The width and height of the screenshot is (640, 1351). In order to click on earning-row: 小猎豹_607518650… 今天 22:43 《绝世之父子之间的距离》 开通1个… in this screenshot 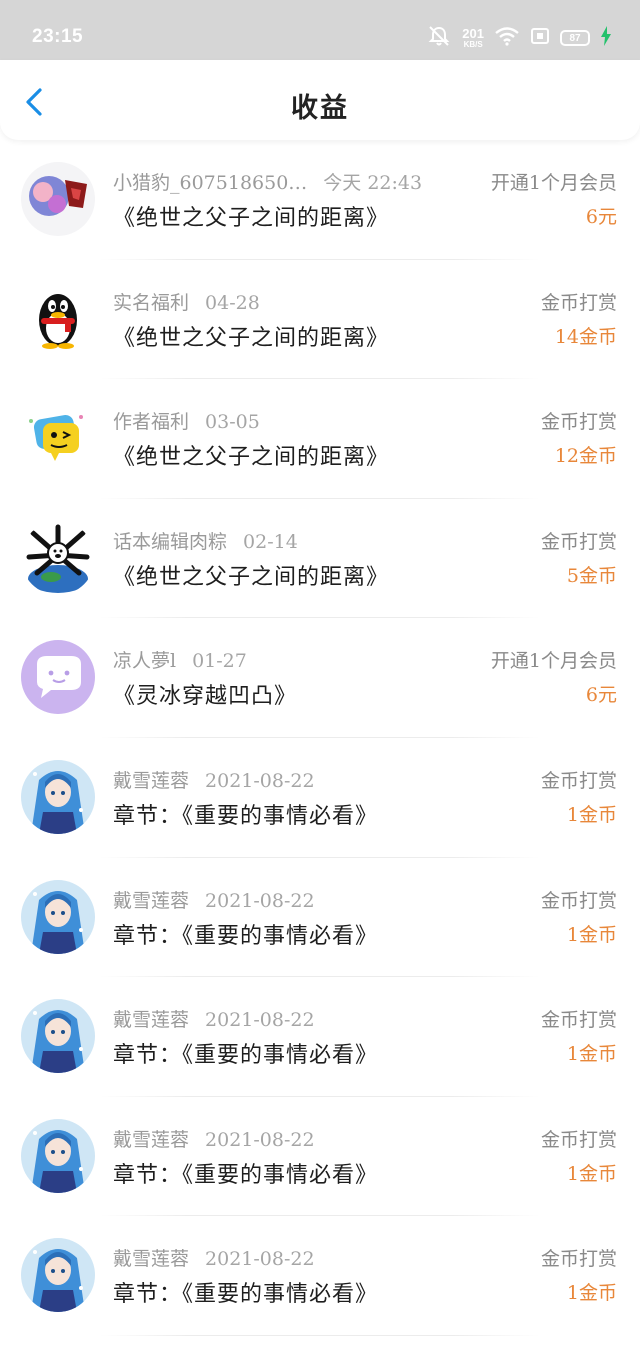, I will do `click(320, 200)`.